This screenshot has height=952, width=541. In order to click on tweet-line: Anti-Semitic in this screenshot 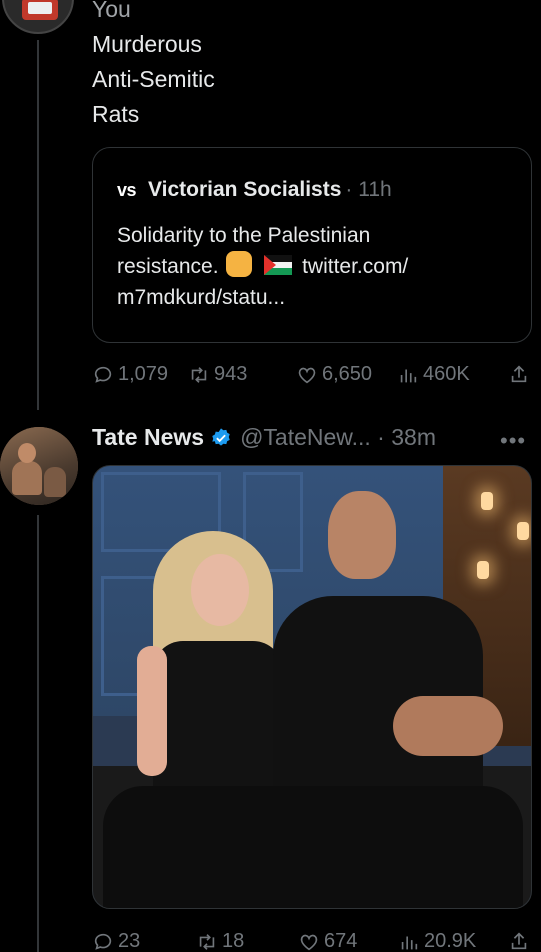, I will do `click(153, 79)`.